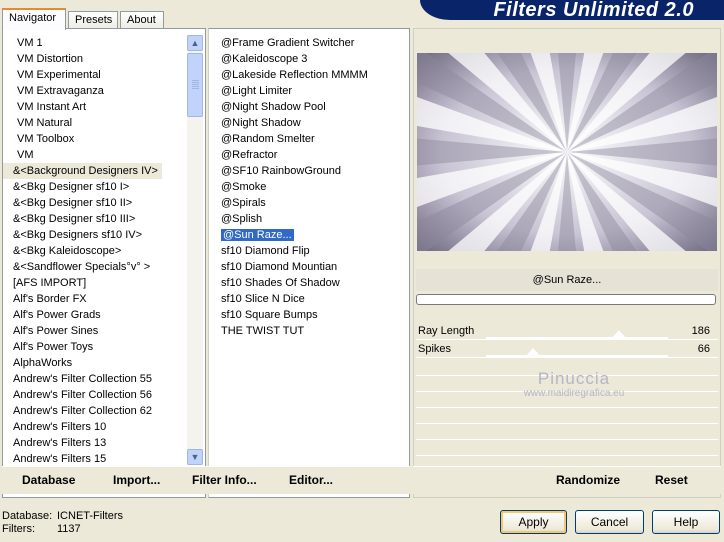 The image size is (724, 542). What do you see at coordinates (195, 250) in the screenshot?
I see `category-scrollbar: ▲ ▼` at bounding box center [195, 250].